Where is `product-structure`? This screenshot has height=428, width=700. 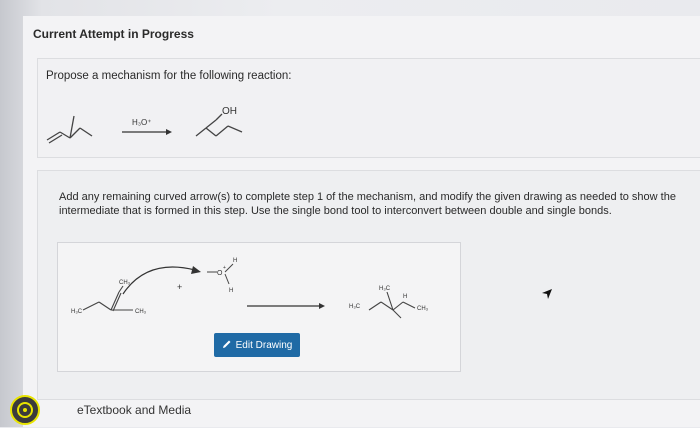 product-structure is located at coordinates (219, 125).